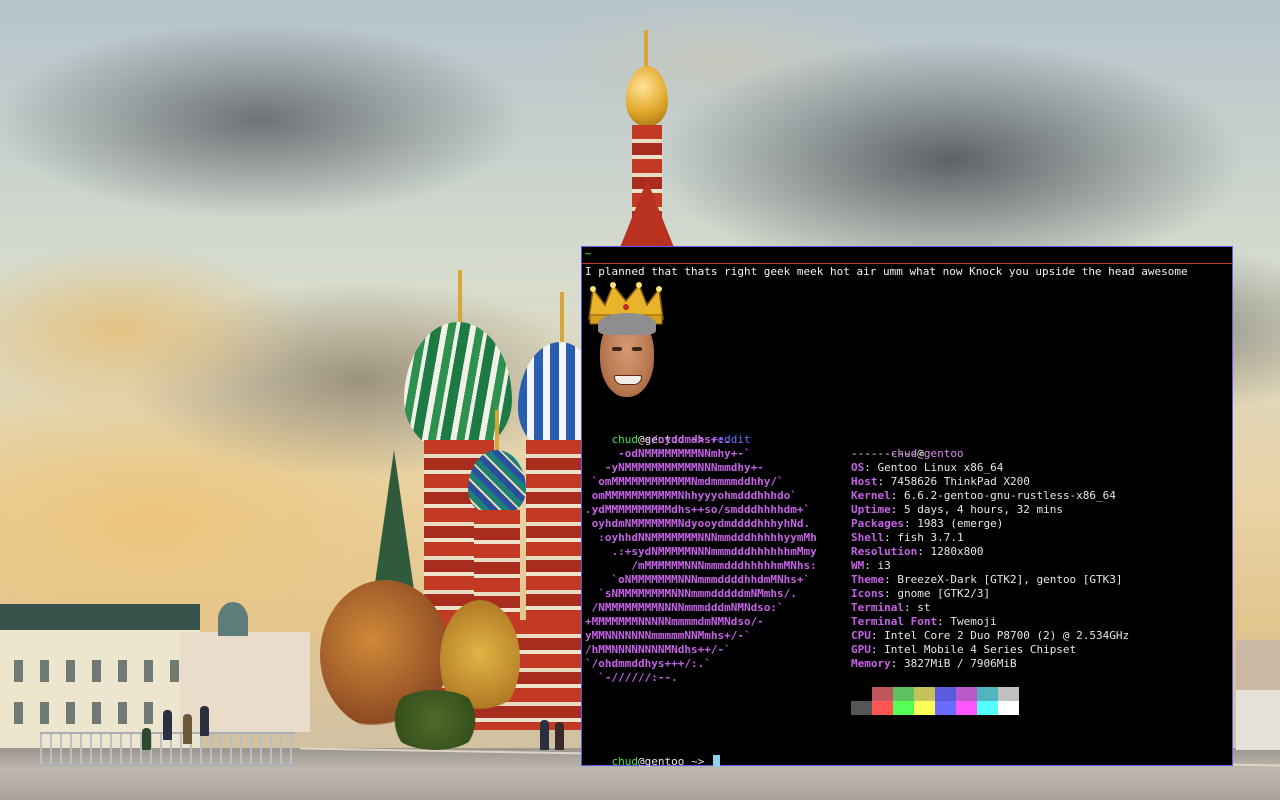 Image resolution: width=1280 pixels, height=800 pixels. Describe the element at coordinates (858, 467) in the screenshot. I see `info-key: OS` at that location.